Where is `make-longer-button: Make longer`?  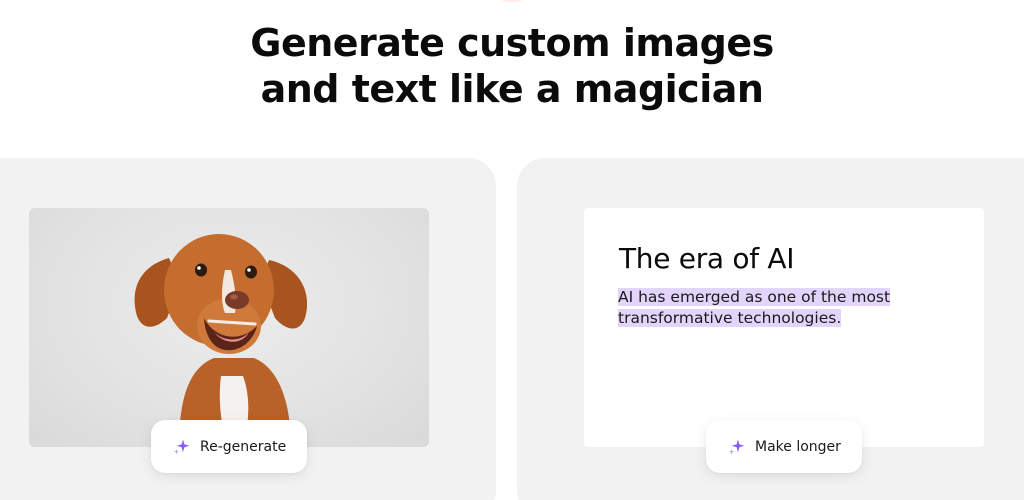 make-longer-button: Make longer is located at coordinates (784, 446).